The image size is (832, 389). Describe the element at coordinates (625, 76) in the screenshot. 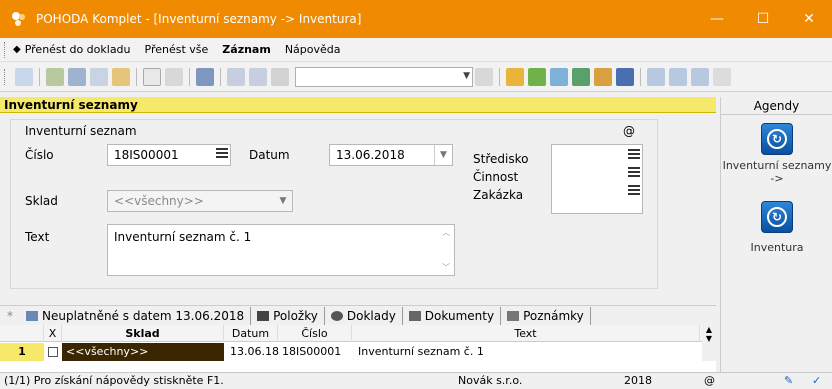

I see `iban-icon` at that location.